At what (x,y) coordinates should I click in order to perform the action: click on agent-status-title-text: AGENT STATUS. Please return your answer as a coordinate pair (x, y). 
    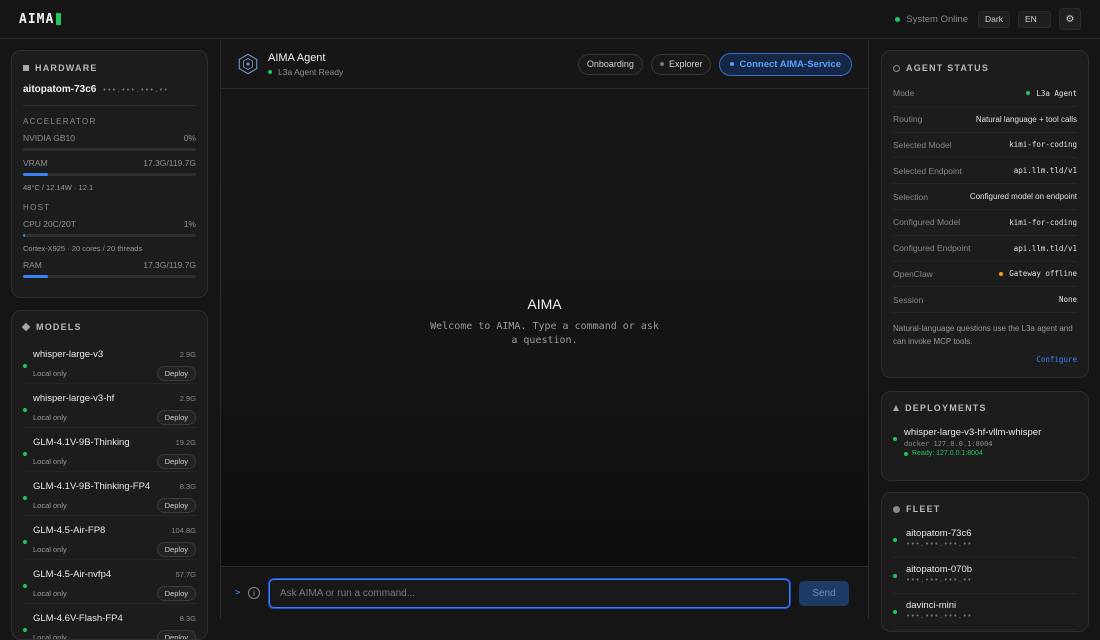
    Looking at the image, I should click on (948, 68).